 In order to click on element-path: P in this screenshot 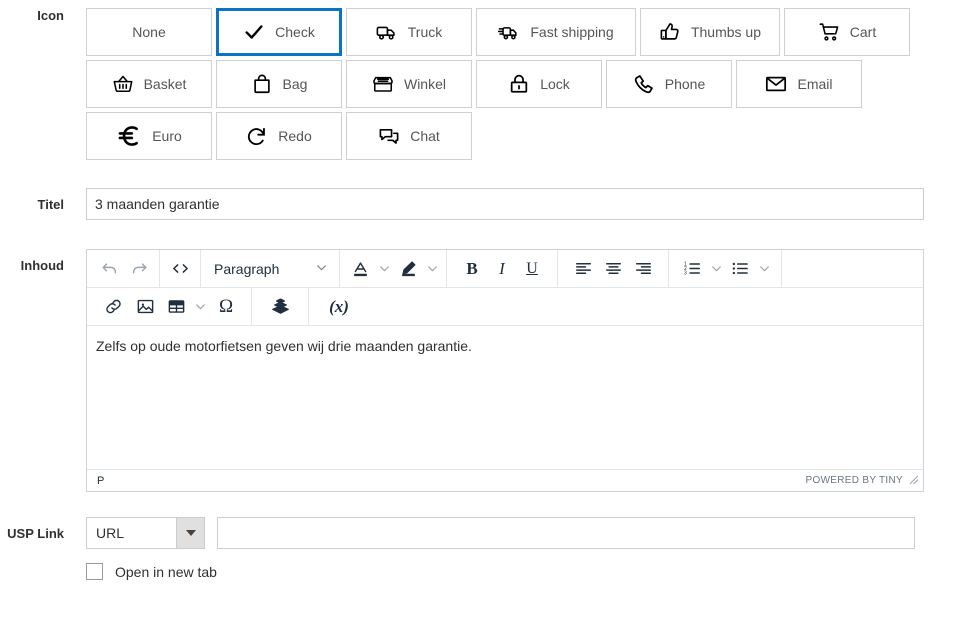, I will do `click(101, 481)`.